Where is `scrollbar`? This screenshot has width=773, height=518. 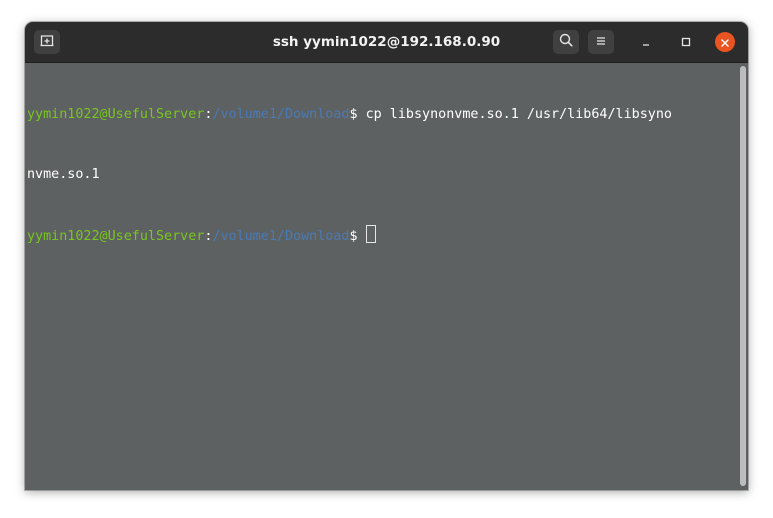
scrollbar is located at coordinates (743, 276).